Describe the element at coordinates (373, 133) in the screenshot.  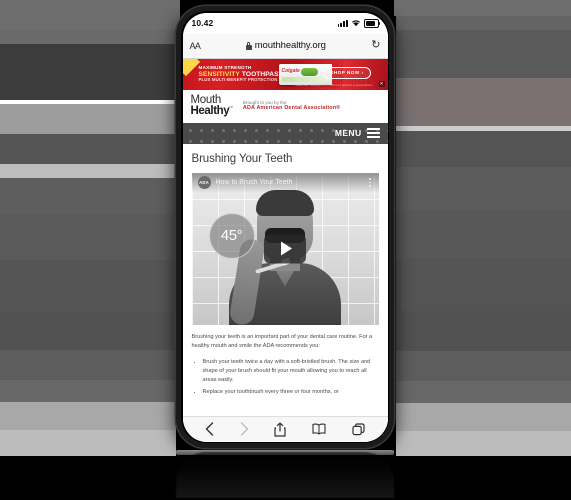
I see `hamburger-icon` at that location.